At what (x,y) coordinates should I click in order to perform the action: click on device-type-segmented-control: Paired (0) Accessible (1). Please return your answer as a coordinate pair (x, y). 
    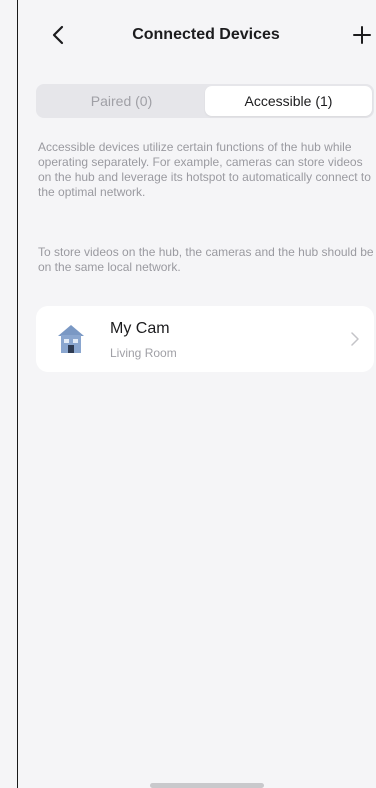
    Looking at the image, I should click on (205, 101).